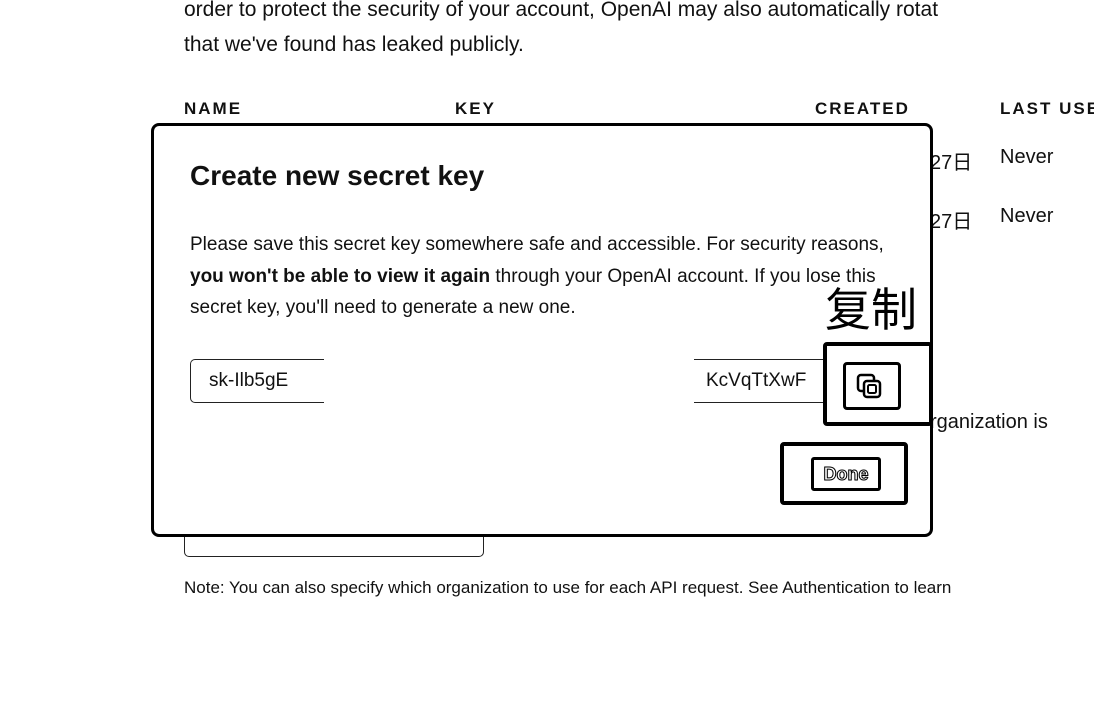 The width and height of the screenshot is (1094, 717). What do you see at coordinates (1027, 216) in the screenshot?
I see `row2-last-used: Never` at bounding box center [1027, 216].